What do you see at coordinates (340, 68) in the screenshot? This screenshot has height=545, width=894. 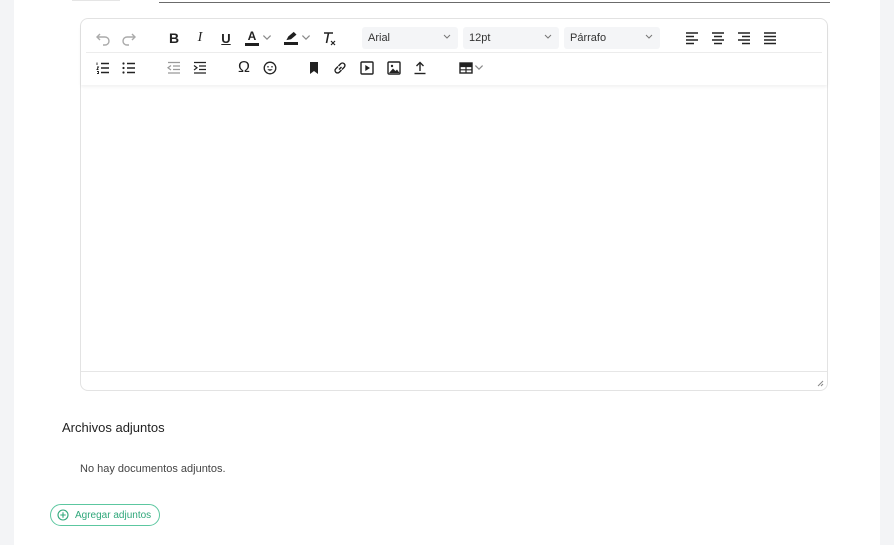 I see `link-icon` at bounding box center [340, 68].